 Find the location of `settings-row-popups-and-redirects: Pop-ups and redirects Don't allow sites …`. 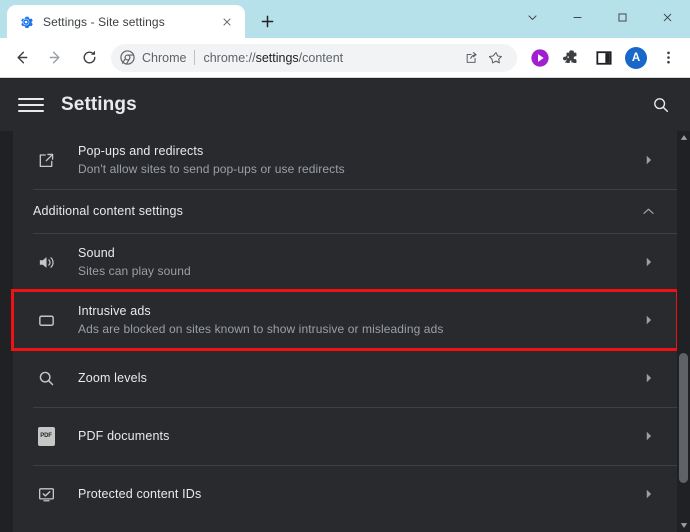

settings-row-popups-and-redirects: Pop-ups and redirects Don't allow sites … is located at coordinates (345, 160).